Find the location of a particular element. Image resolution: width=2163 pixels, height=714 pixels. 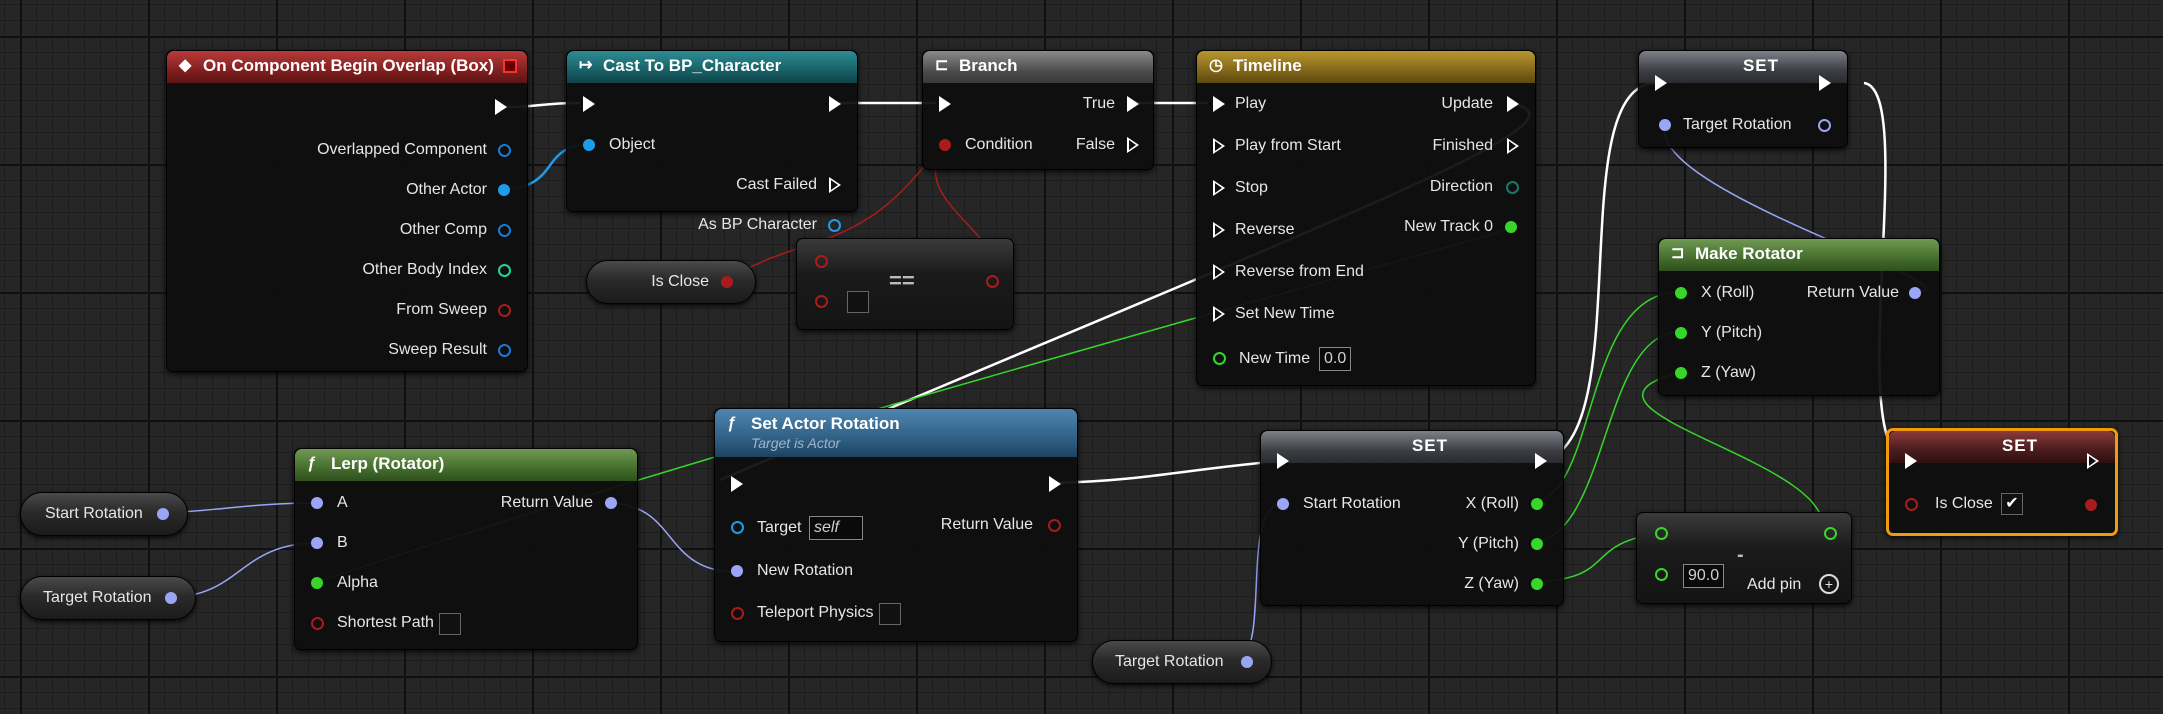

start-rotation-in-pin is located at coordinates (1283, 504).